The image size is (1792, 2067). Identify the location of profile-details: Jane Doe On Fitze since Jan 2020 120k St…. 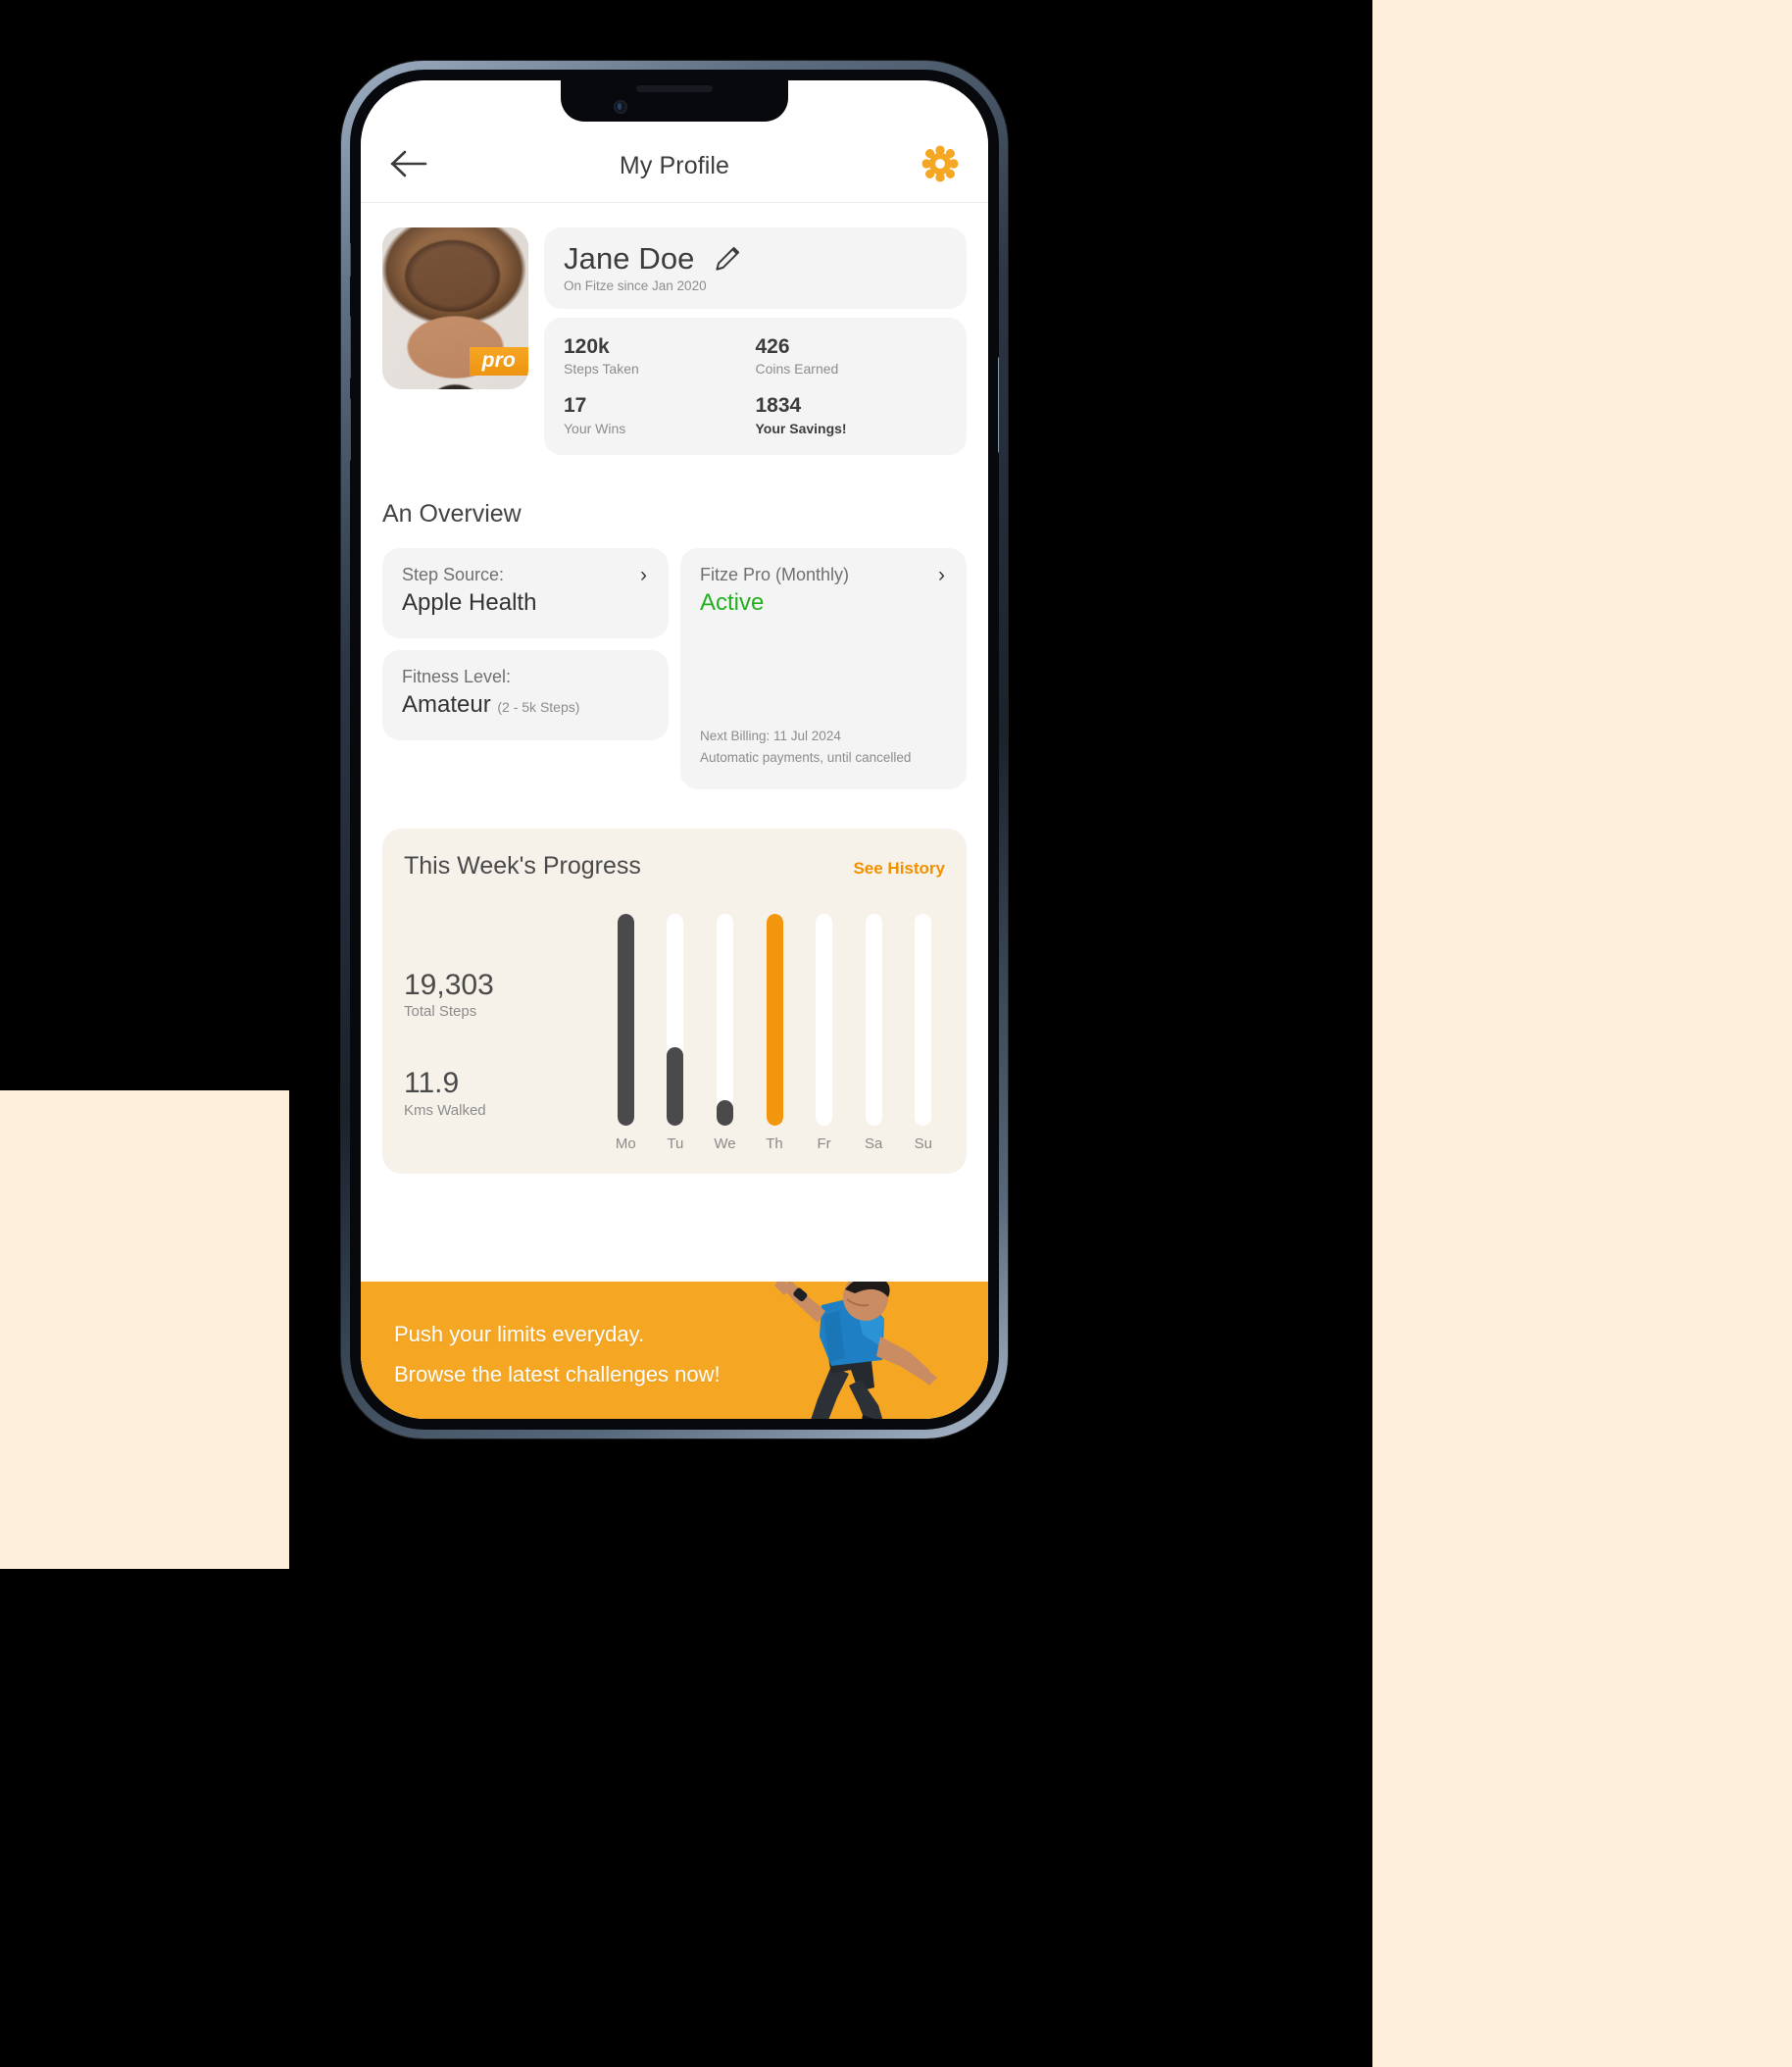
(755, 341).